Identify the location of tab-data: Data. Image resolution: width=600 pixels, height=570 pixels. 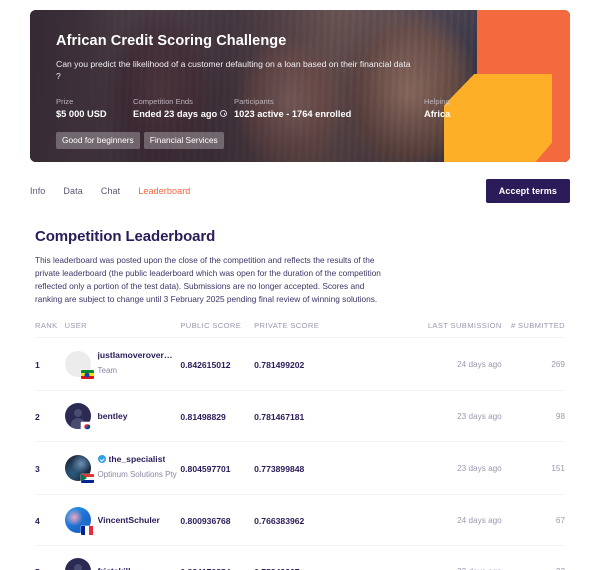
(72, 191).